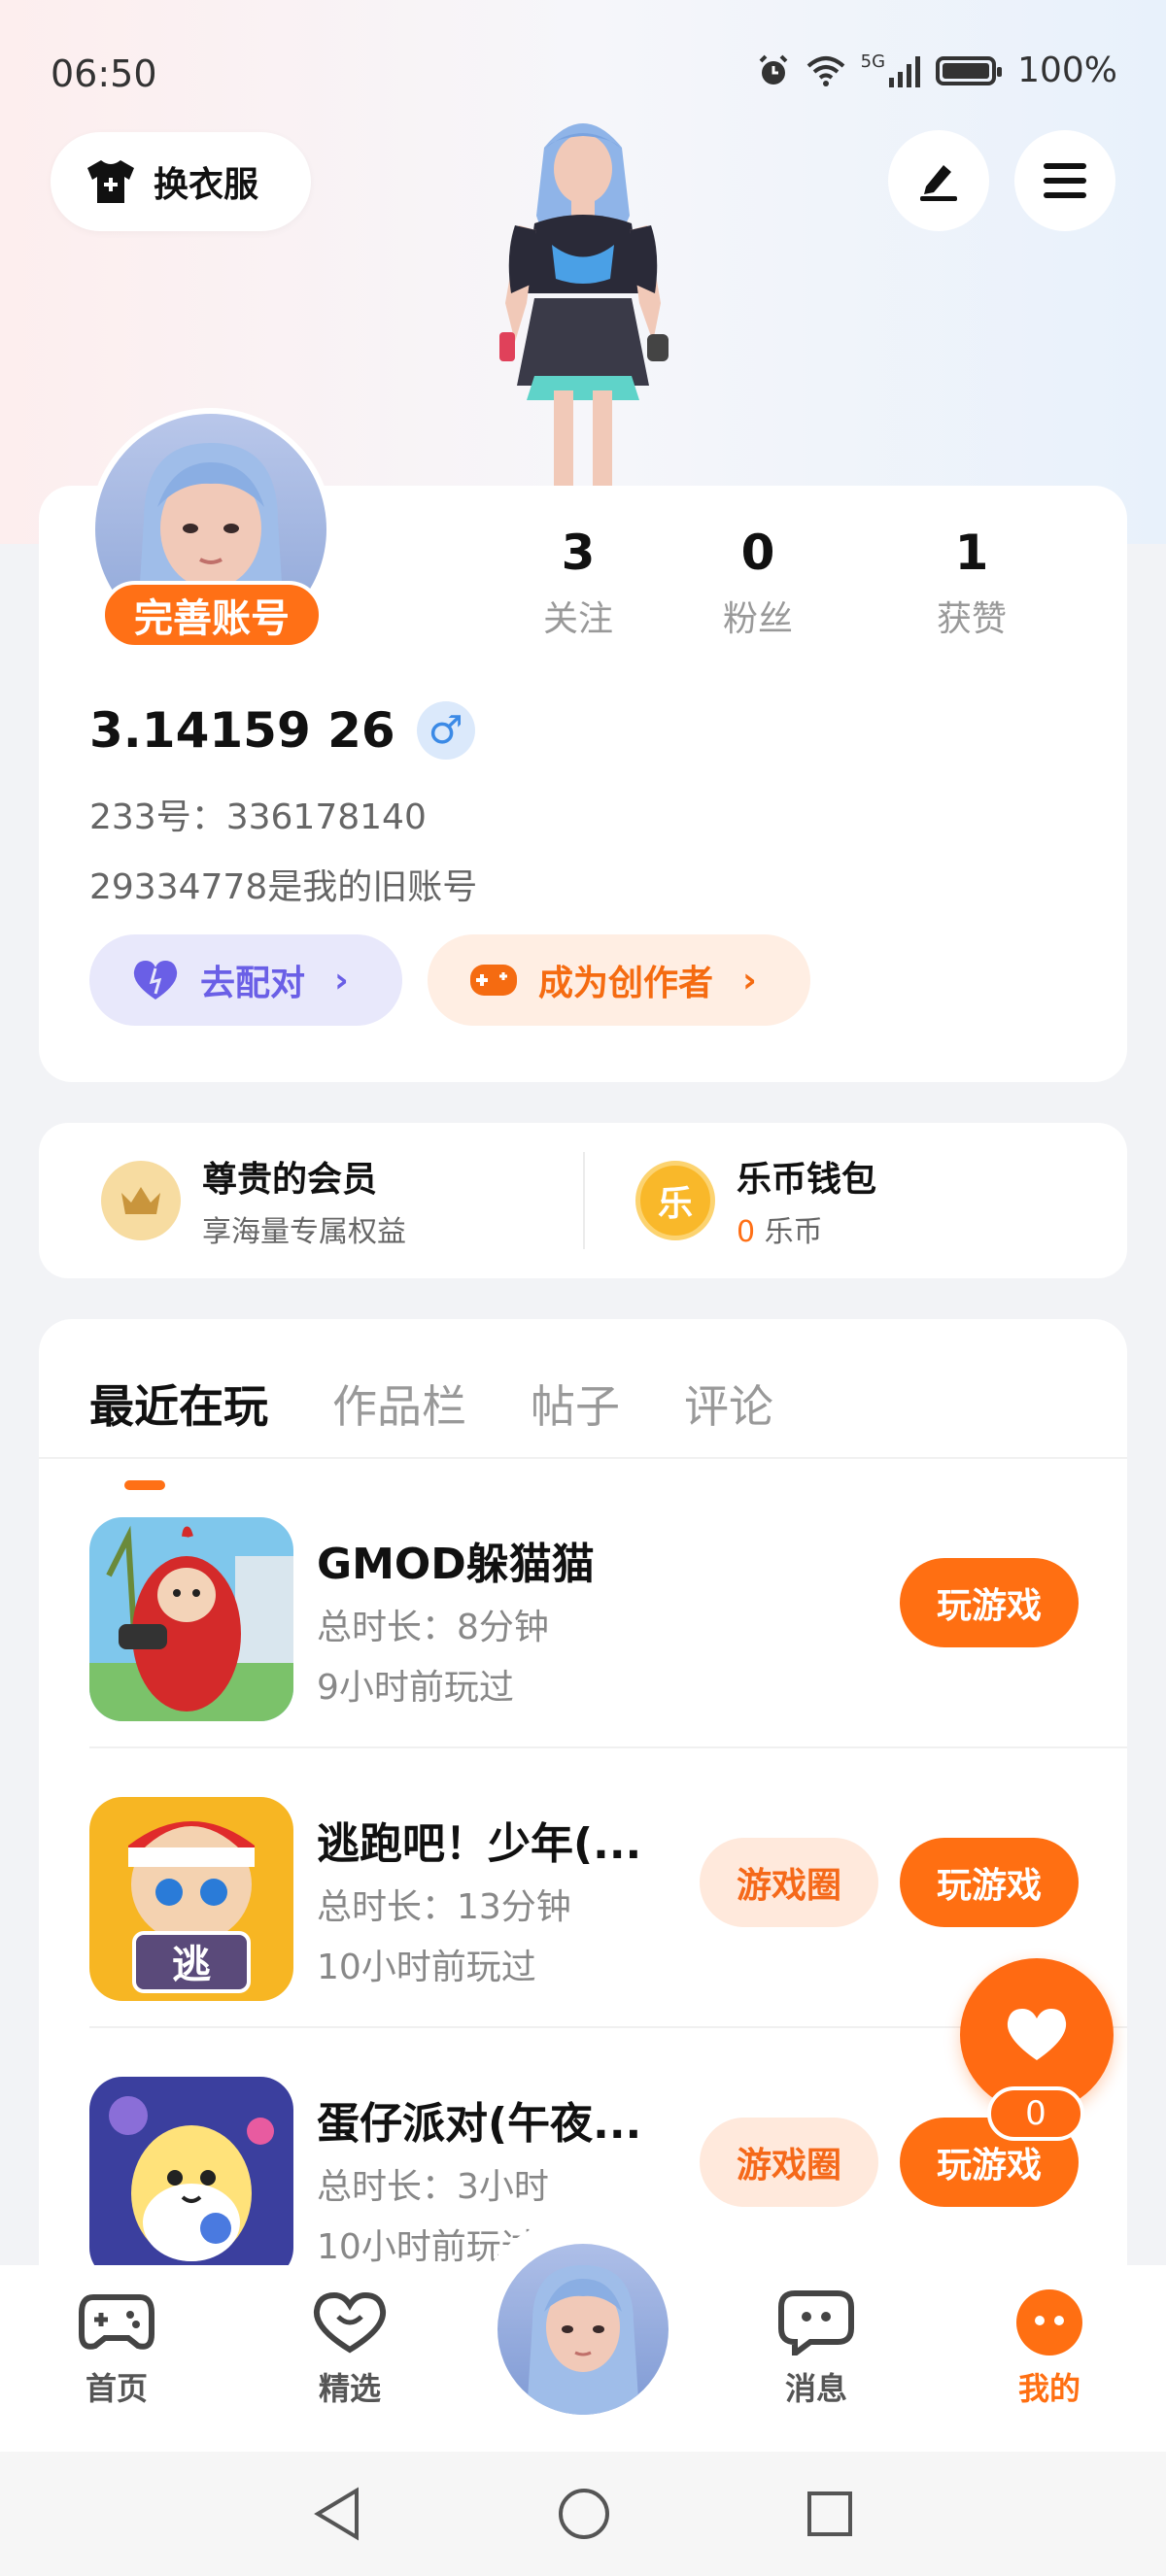 This screenshot has height=2576, width=1166. I want to click on center-avatar-button, so click(583, 2329).